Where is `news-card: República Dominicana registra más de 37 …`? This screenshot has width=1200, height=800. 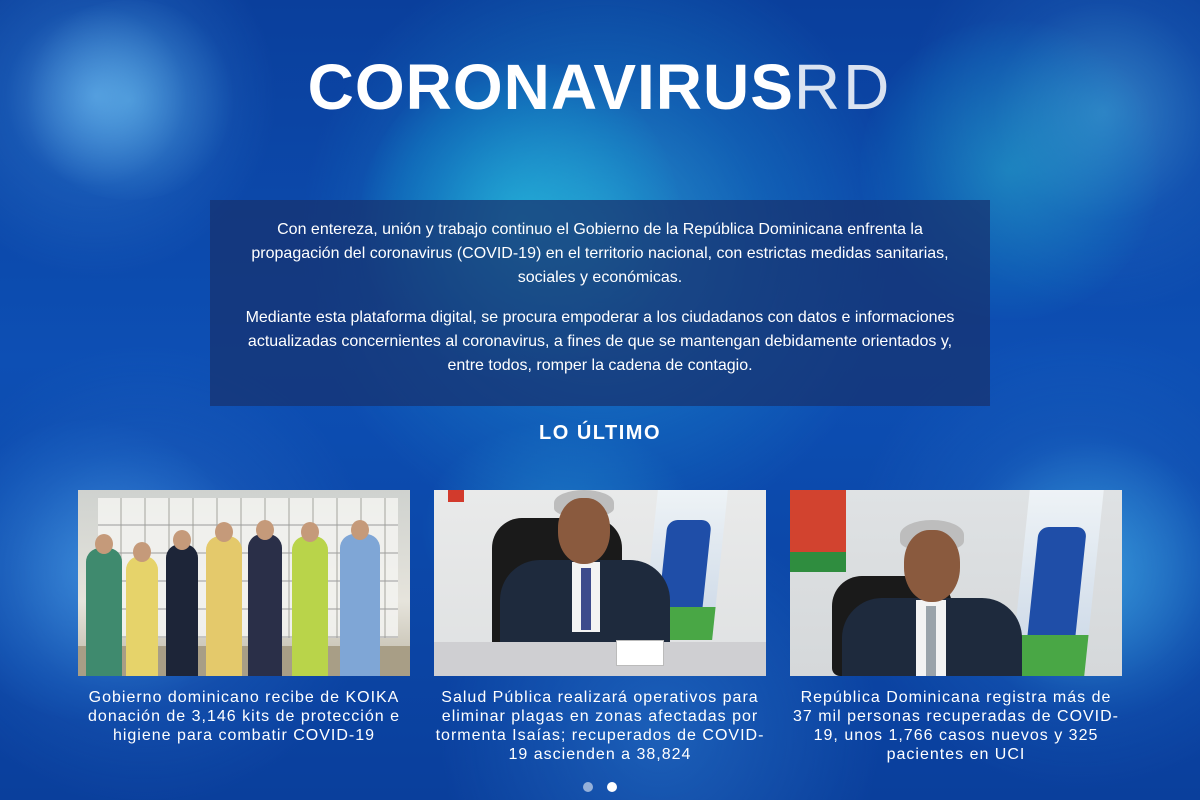
news-card: República Dominicana registra más de 37 … is located at coordinates (956, 627).